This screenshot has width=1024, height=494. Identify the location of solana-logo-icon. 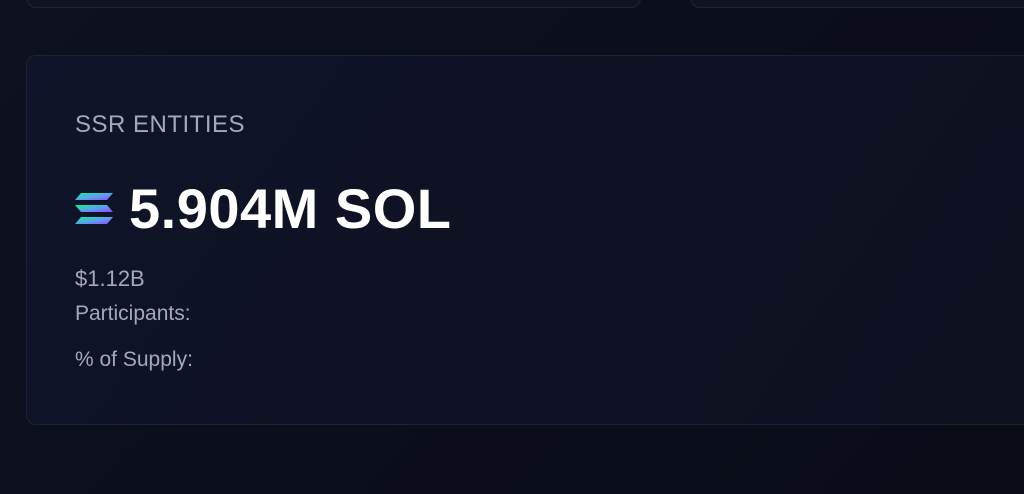
(94, 208).